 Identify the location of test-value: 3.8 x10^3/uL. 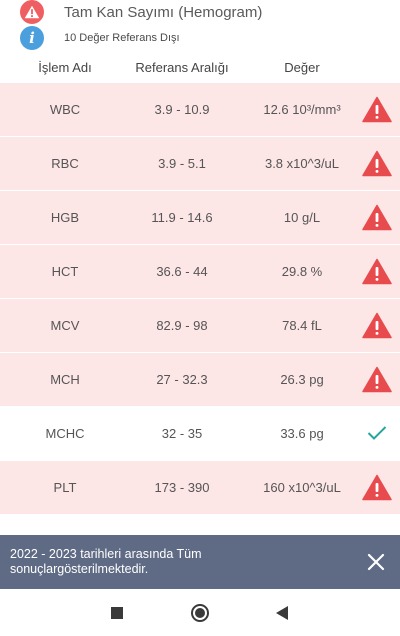
(302, 163).